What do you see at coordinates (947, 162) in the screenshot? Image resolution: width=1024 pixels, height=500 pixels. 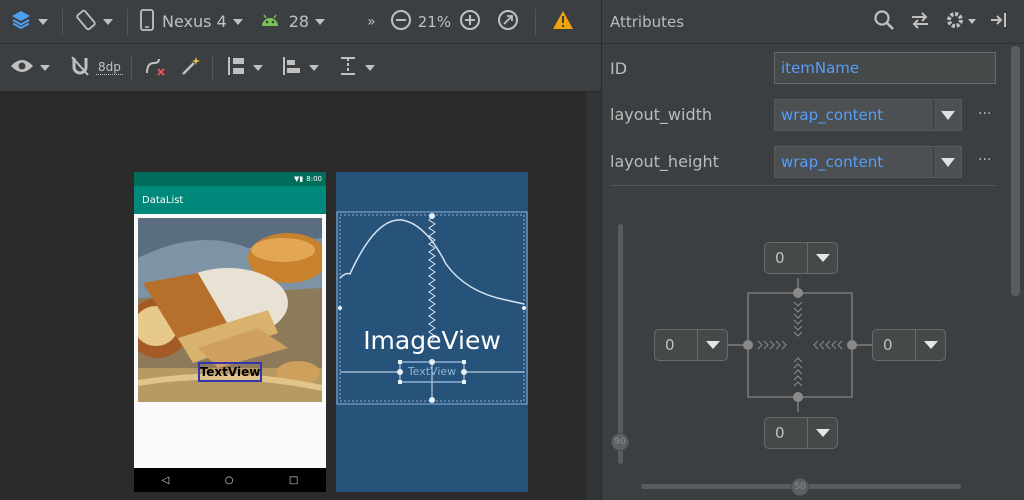 I see `layout-height-dropdown` at bounding box center [947, 162].